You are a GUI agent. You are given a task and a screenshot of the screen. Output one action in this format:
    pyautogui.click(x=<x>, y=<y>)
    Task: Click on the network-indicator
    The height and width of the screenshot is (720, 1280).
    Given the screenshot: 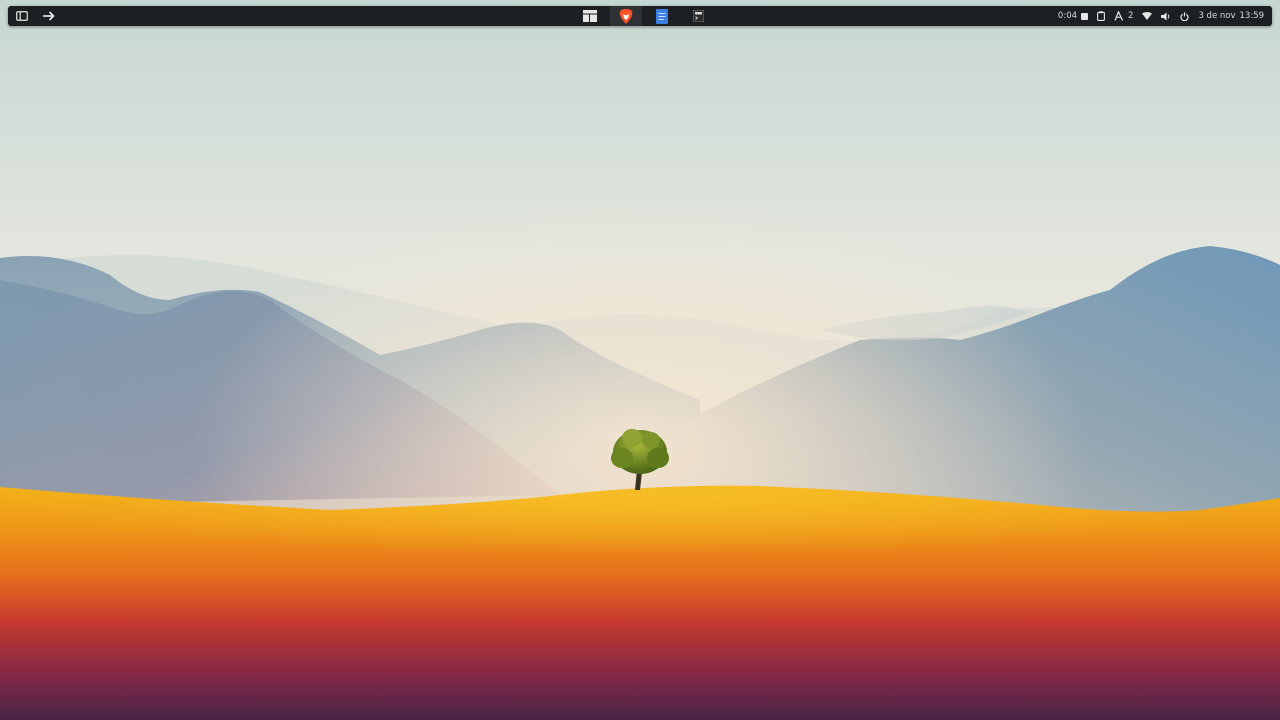 What is the action you would take?
    pyautogui.click(x=1147, y=16)
    